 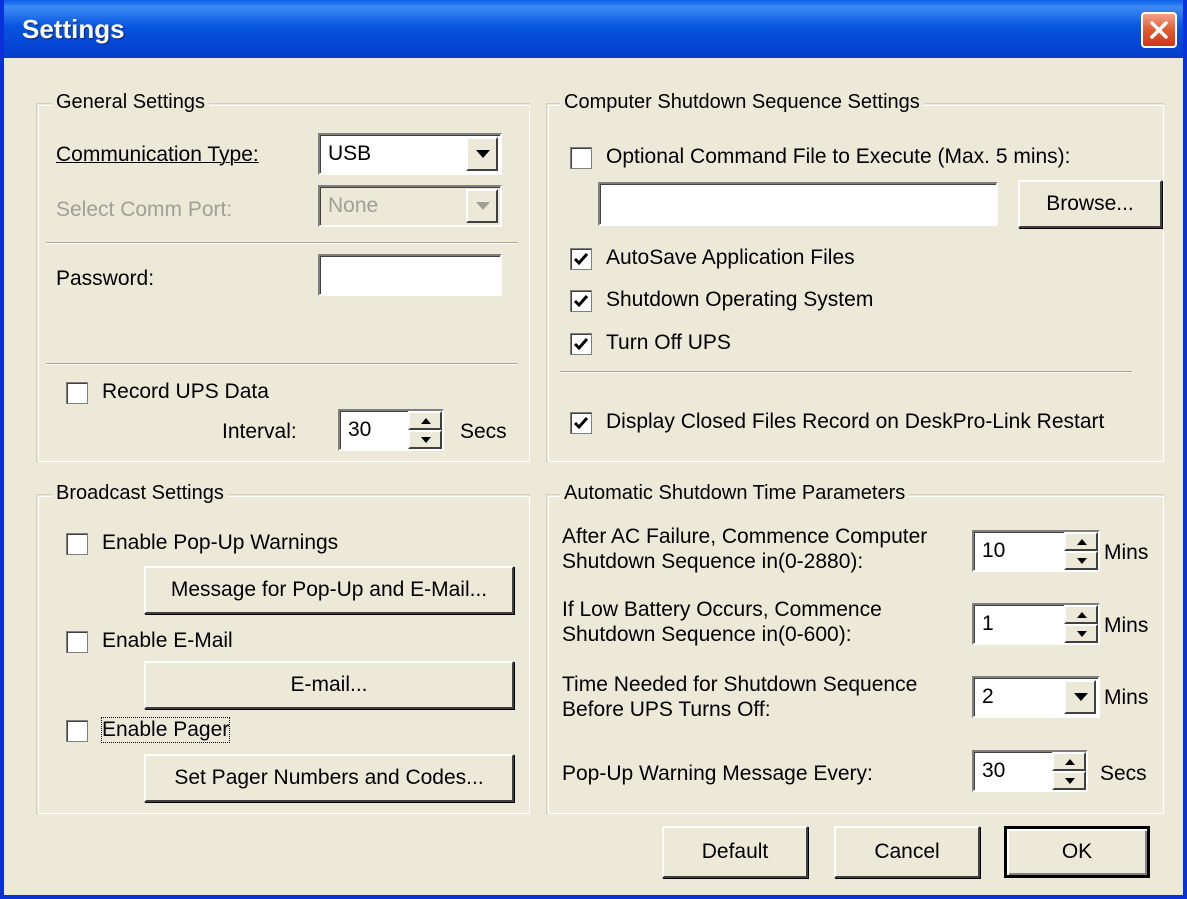 What do you see at coordinates (259, 431) in the screenshot?
I see `interval-label: Interval:` at bounding box center [259, 431].